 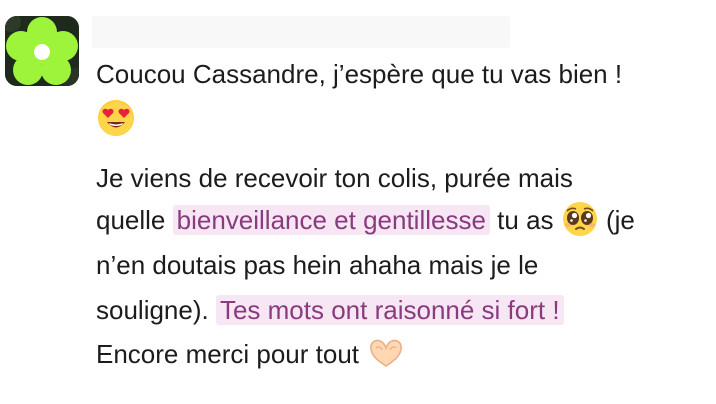 What do you see at coordinates (616, 220) in the screenshot?
I see `text: (je` at bounding box center [616, 220].